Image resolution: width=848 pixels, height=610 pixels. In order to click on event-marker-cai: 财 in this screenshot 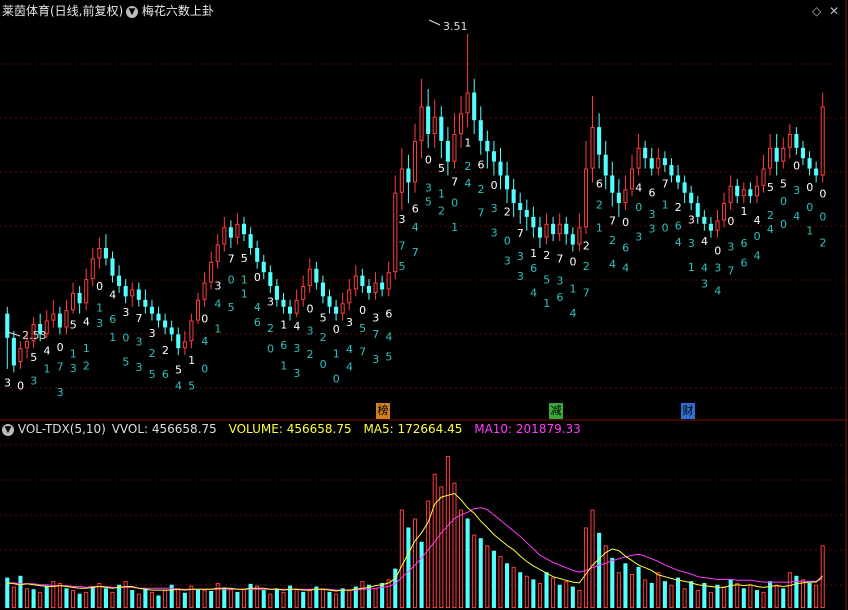, I will do `click(688, 411)`.